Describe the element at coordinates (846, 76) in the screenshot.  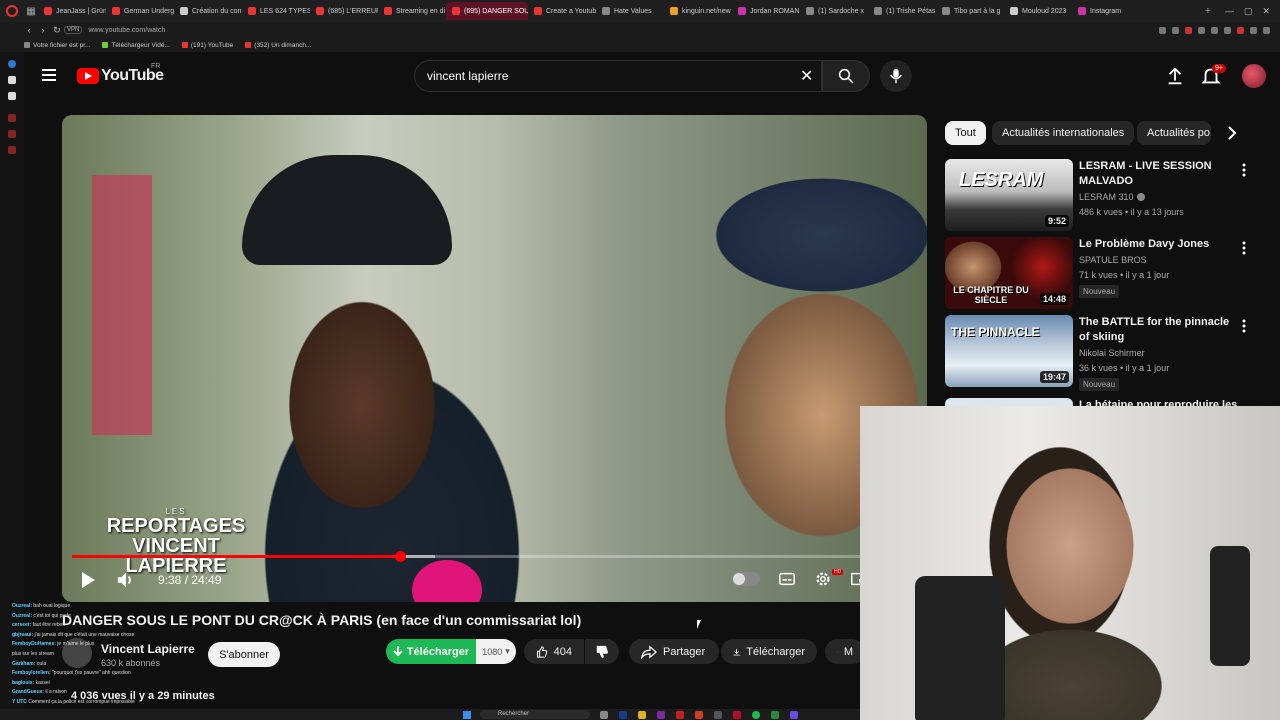
I see `search-button` at that location.